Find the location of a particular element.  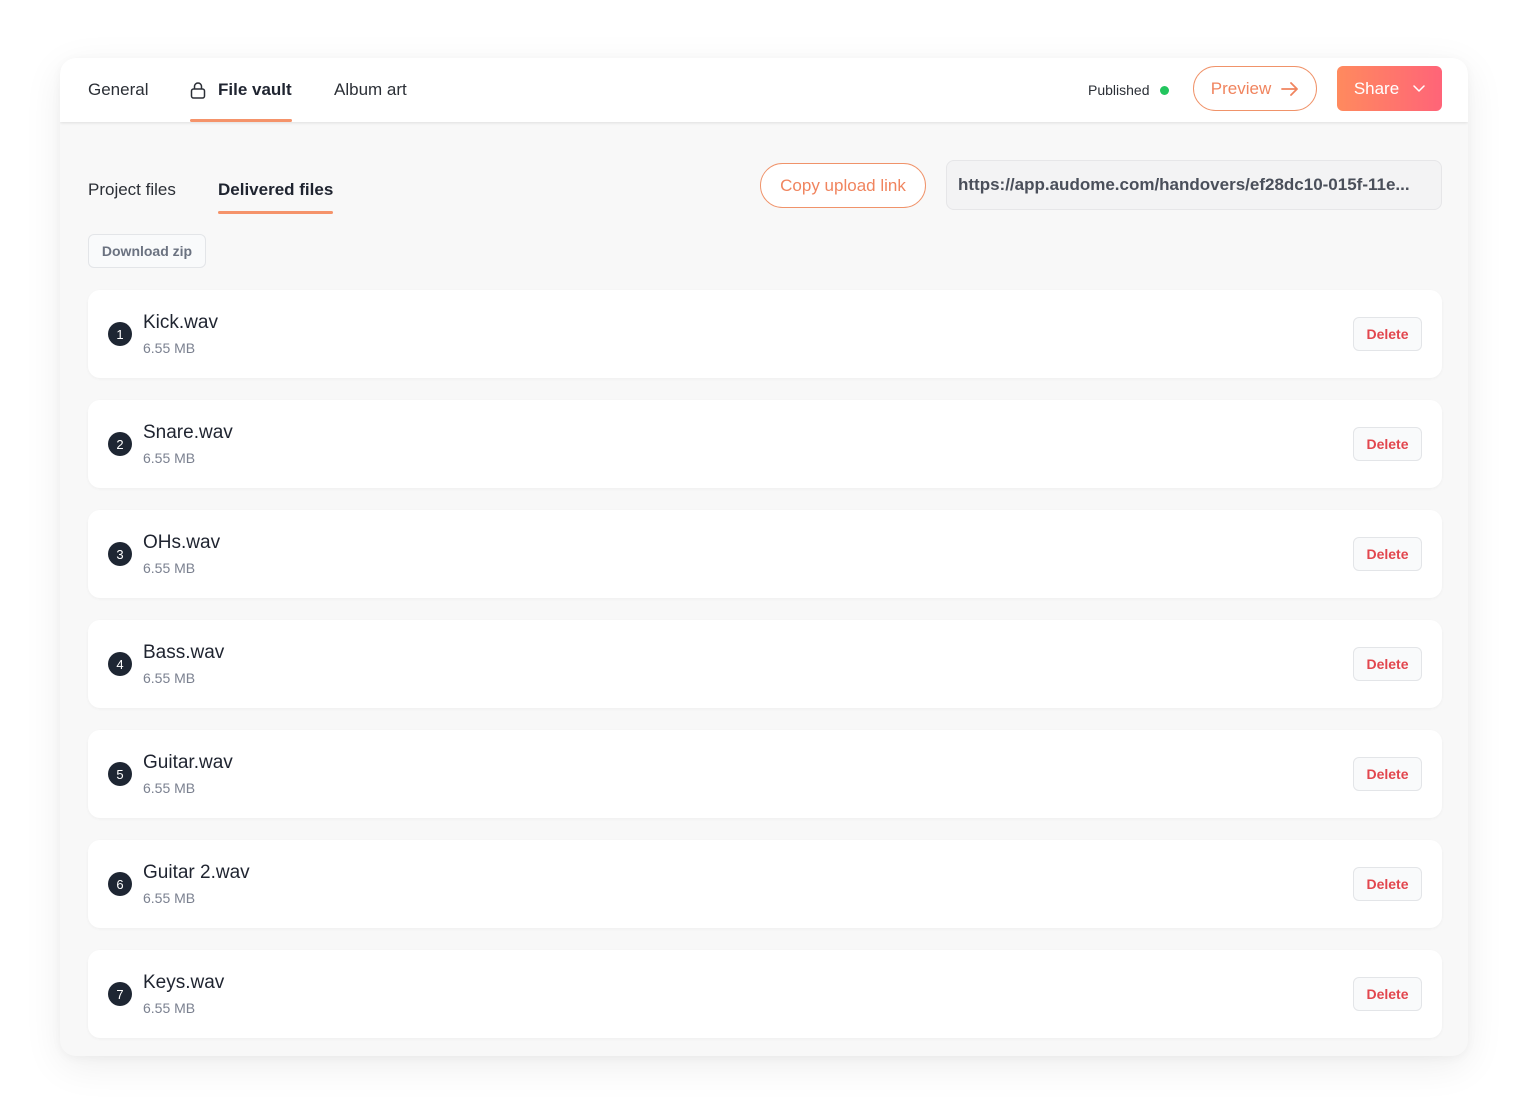

subtab-project-files: Project files is located at coordinates (132, 190).